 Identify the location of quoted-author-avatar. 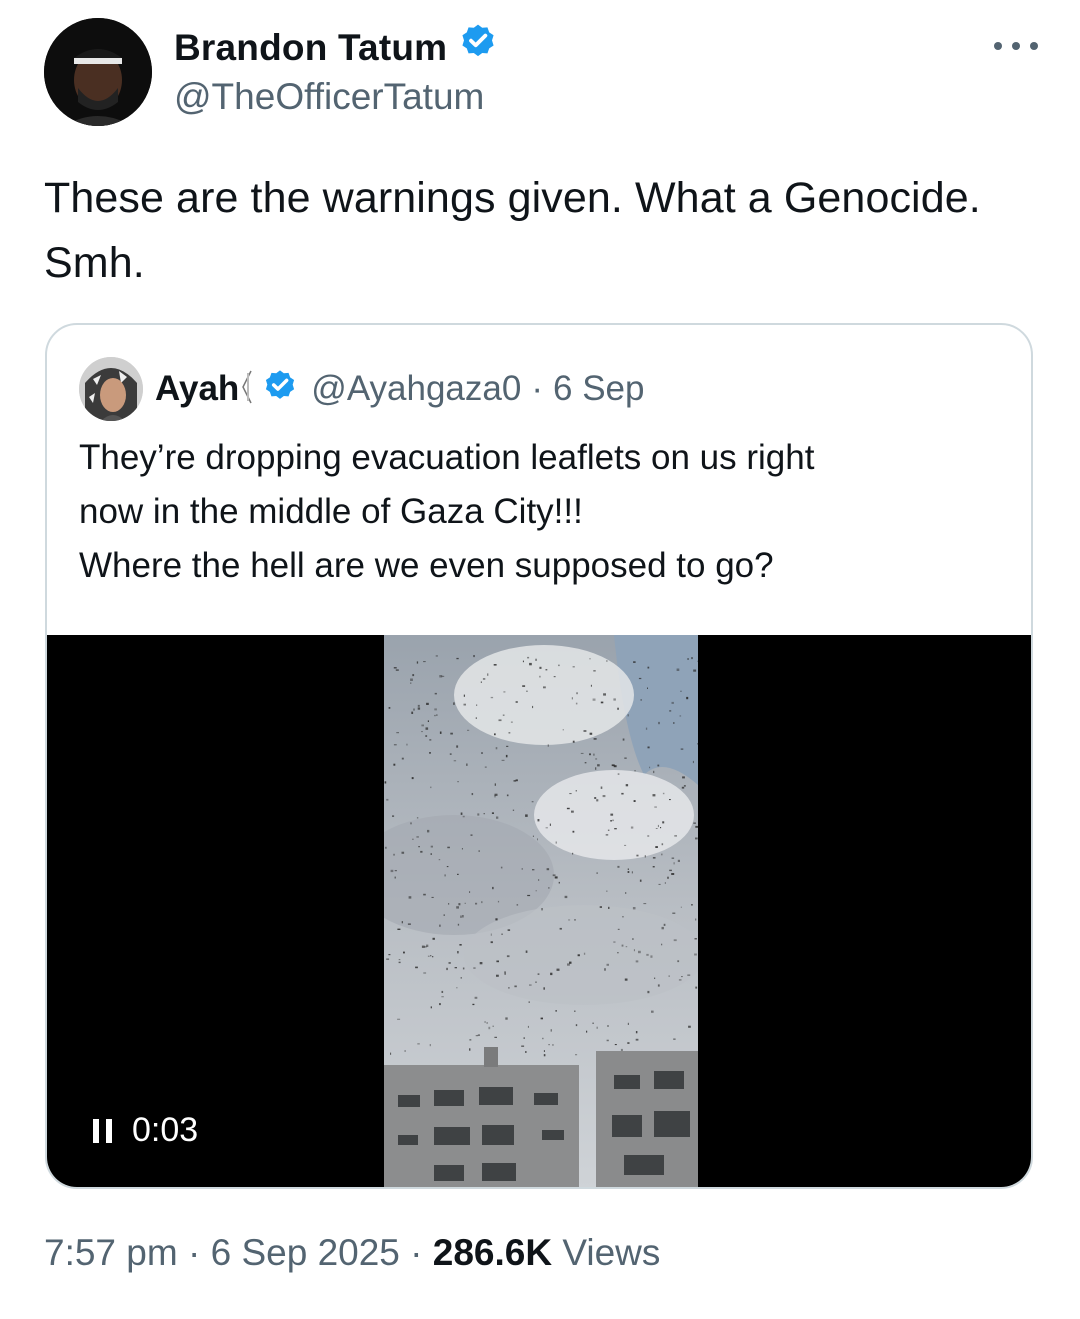
(111, 389).